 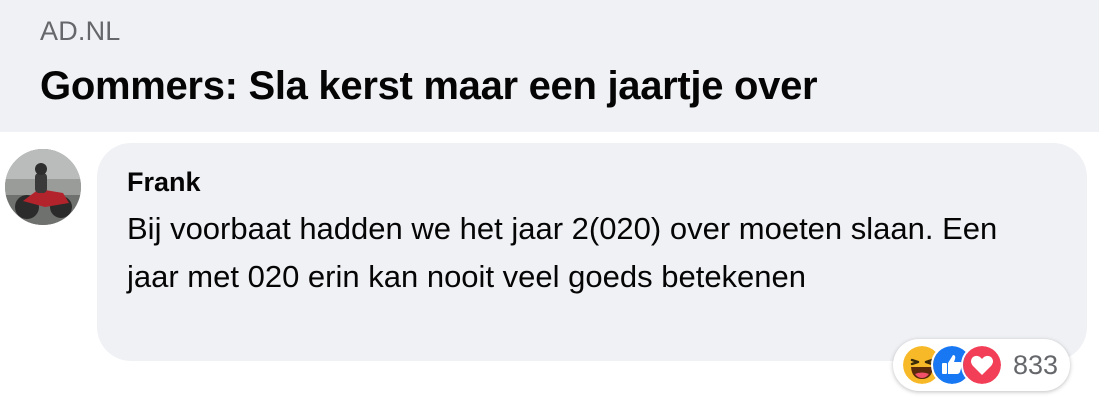 What do you see at coordinates (80, 31) in the screenshot?
I see `link-preview-domain: AD.NL` at bounding box center [80, 31].